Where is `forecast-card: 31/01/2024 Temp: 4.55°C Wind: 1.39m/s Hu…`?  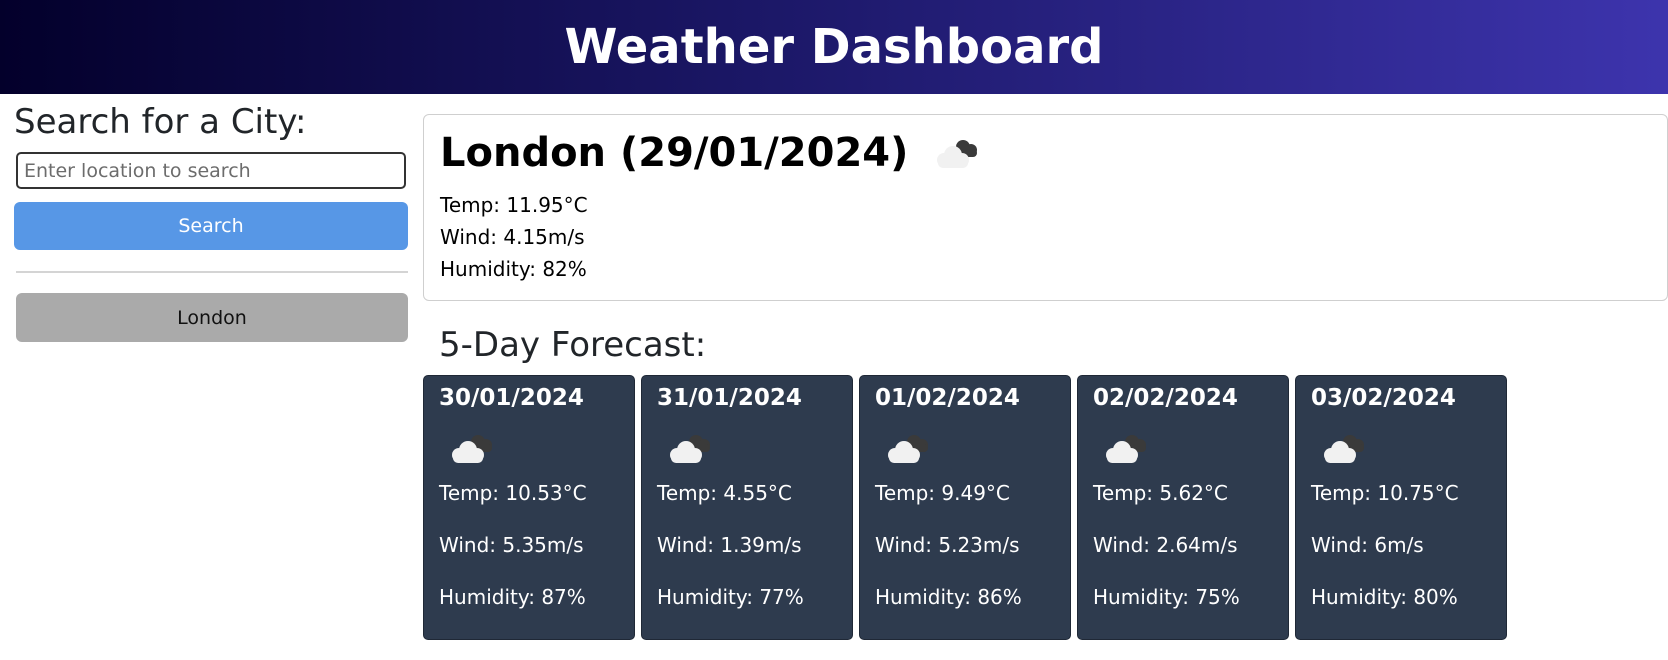 forecast-card: 31/01/2024 Temp: 4.55°C Wind: 1.39m/s Hu… is located at coordinates (747, 507).